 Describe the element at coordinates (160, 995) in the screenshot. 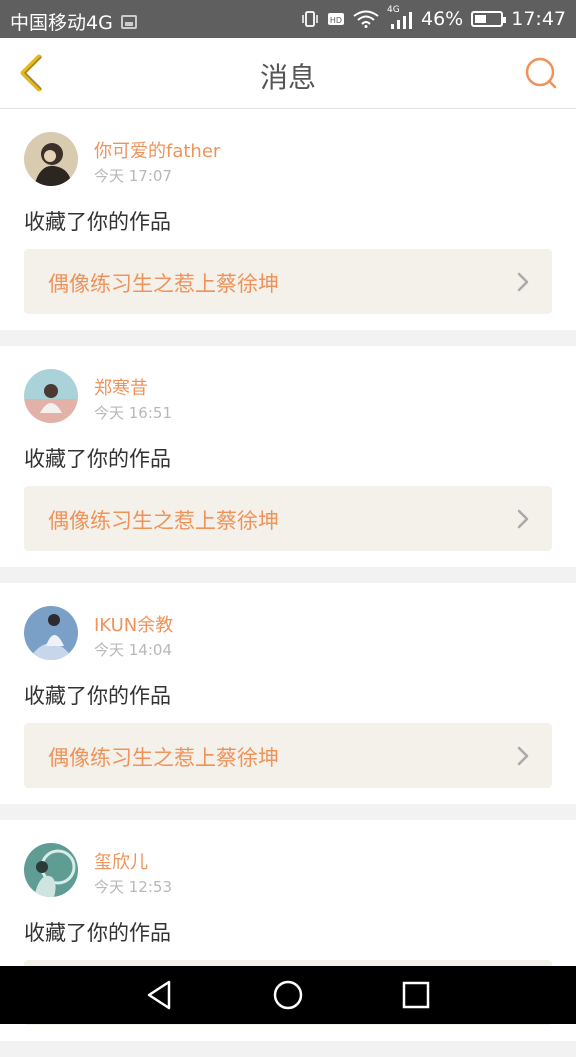

I see `back-triangle-icon` at that location.